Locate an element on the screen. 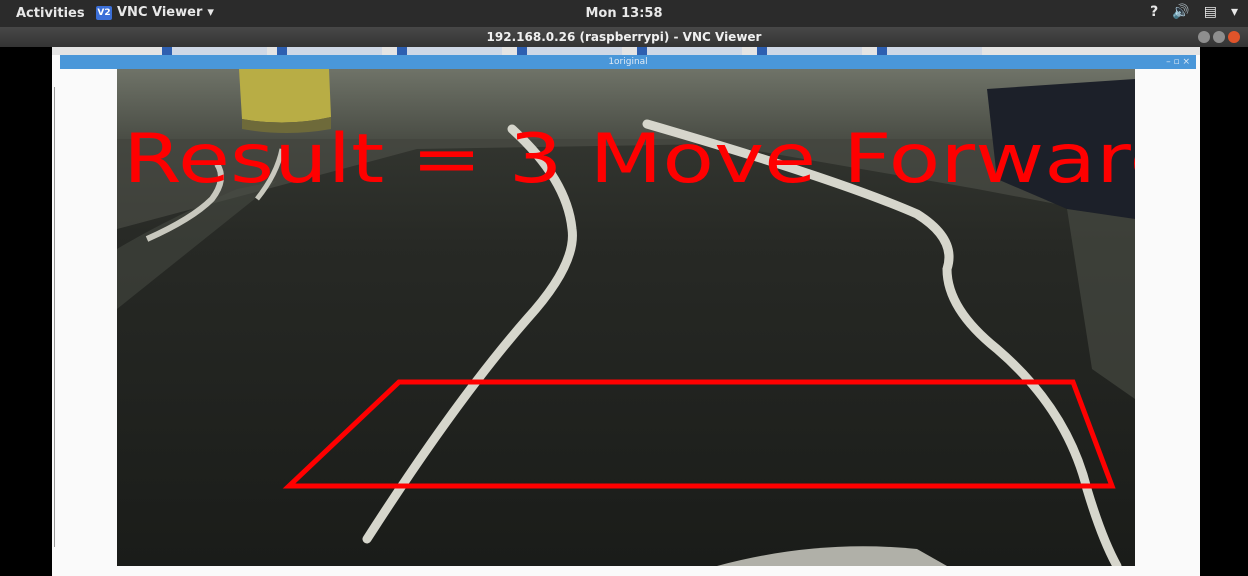  help-icon: ? is located at coordinates (1154, 12).